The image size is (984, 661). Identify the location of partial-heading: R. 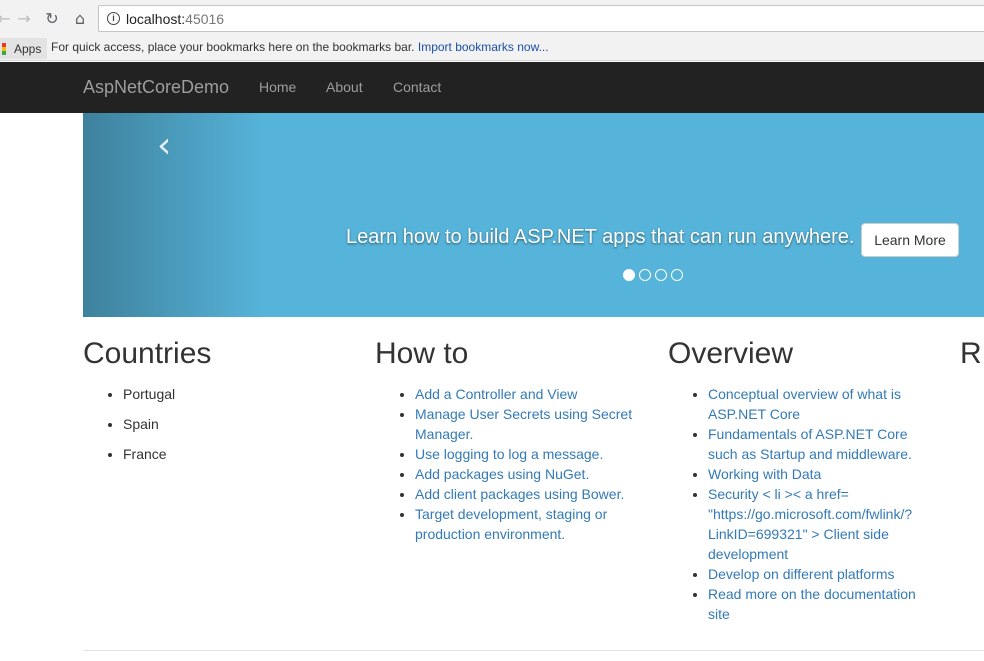
(971, 353).